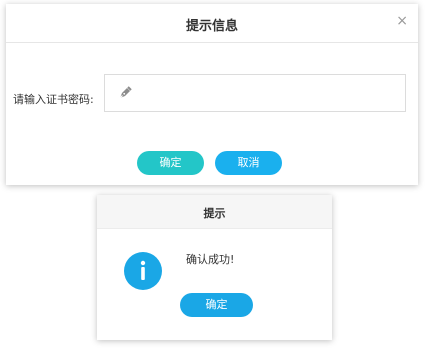 This screenshot has height=349, width=432. What do you see at coordinates (248, 163) in the screenshot?
I see `cancel-button: 取消` at bounding box center [248, 163].